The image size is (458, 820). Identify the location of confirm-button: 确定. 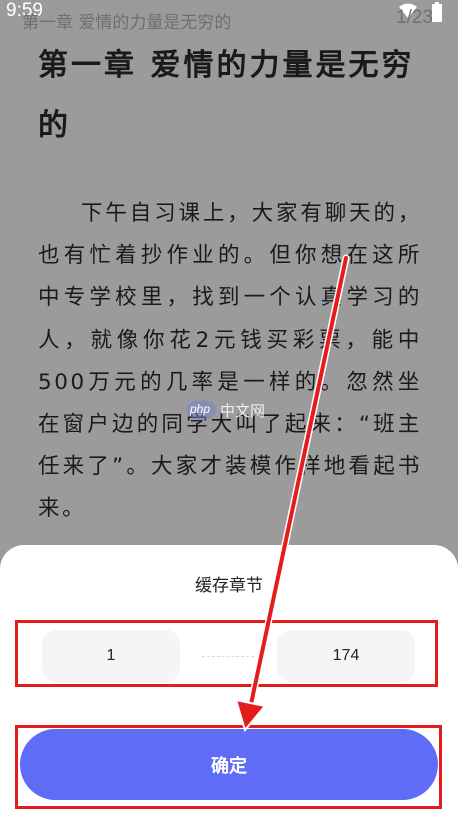
(229, 764).